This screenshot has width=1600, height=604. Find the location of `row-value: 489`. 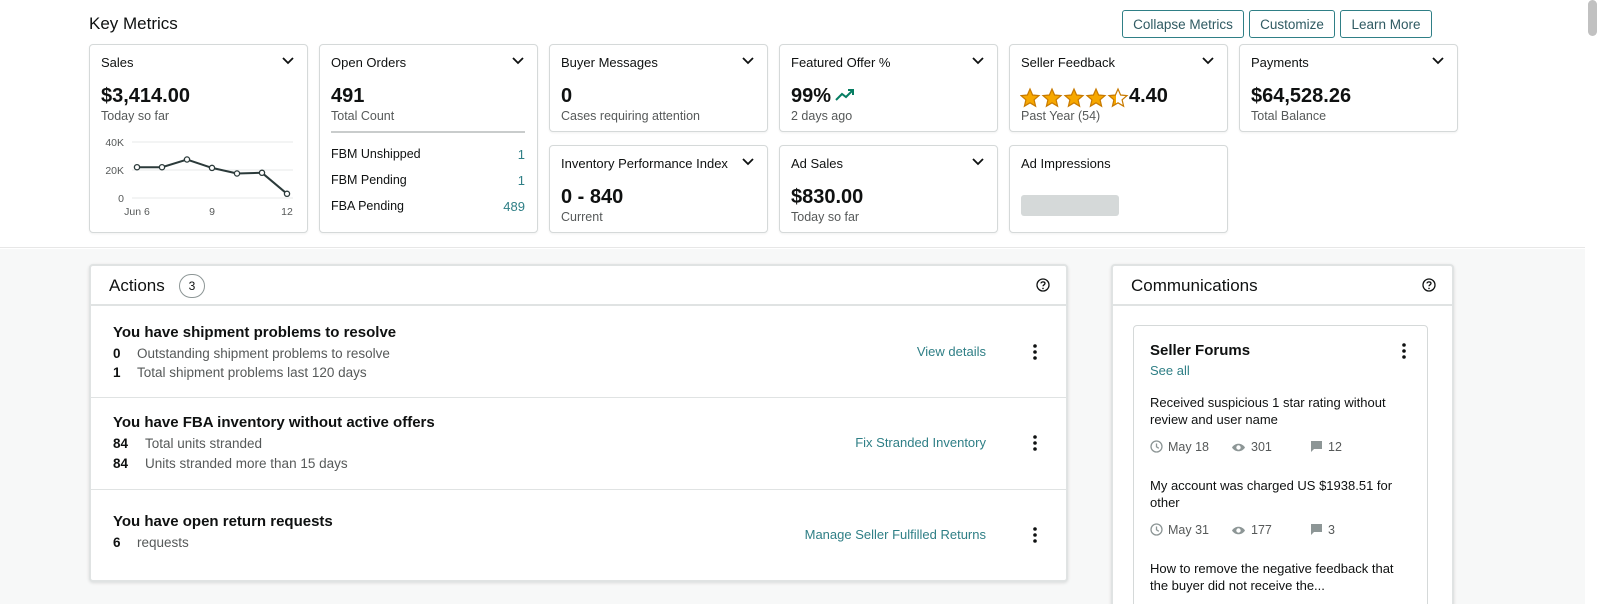

row-value: 489 is located at coordinates (514, 206).